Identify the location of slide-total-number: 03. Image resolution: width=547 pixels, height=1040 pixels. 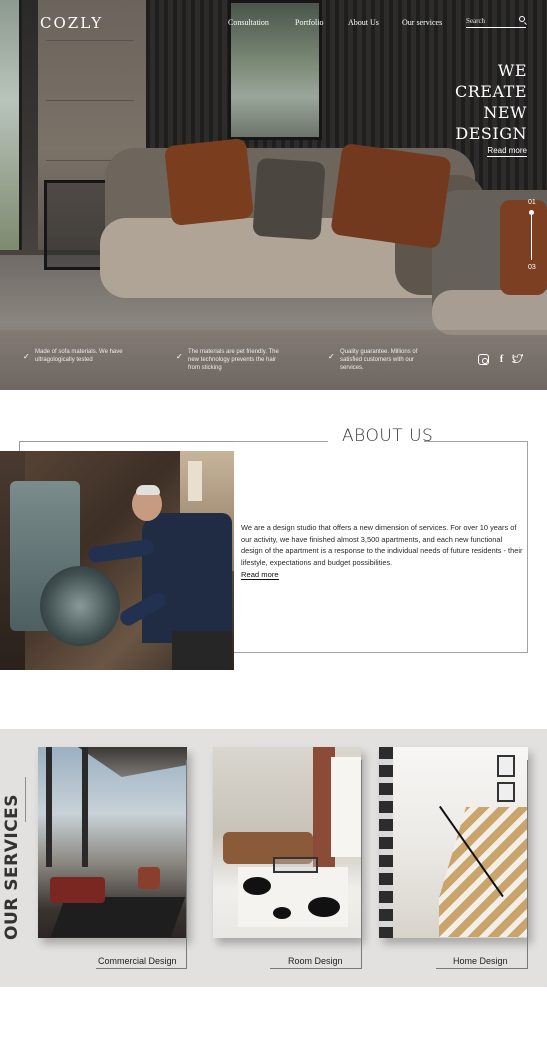
(532, 267).